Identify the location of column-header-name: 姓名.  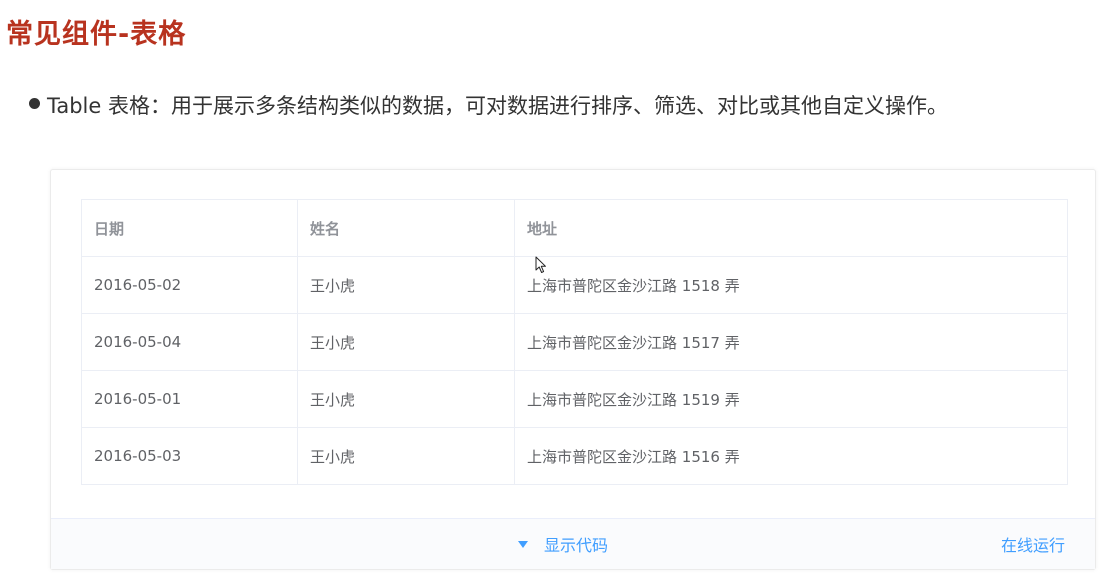
(406, 228).